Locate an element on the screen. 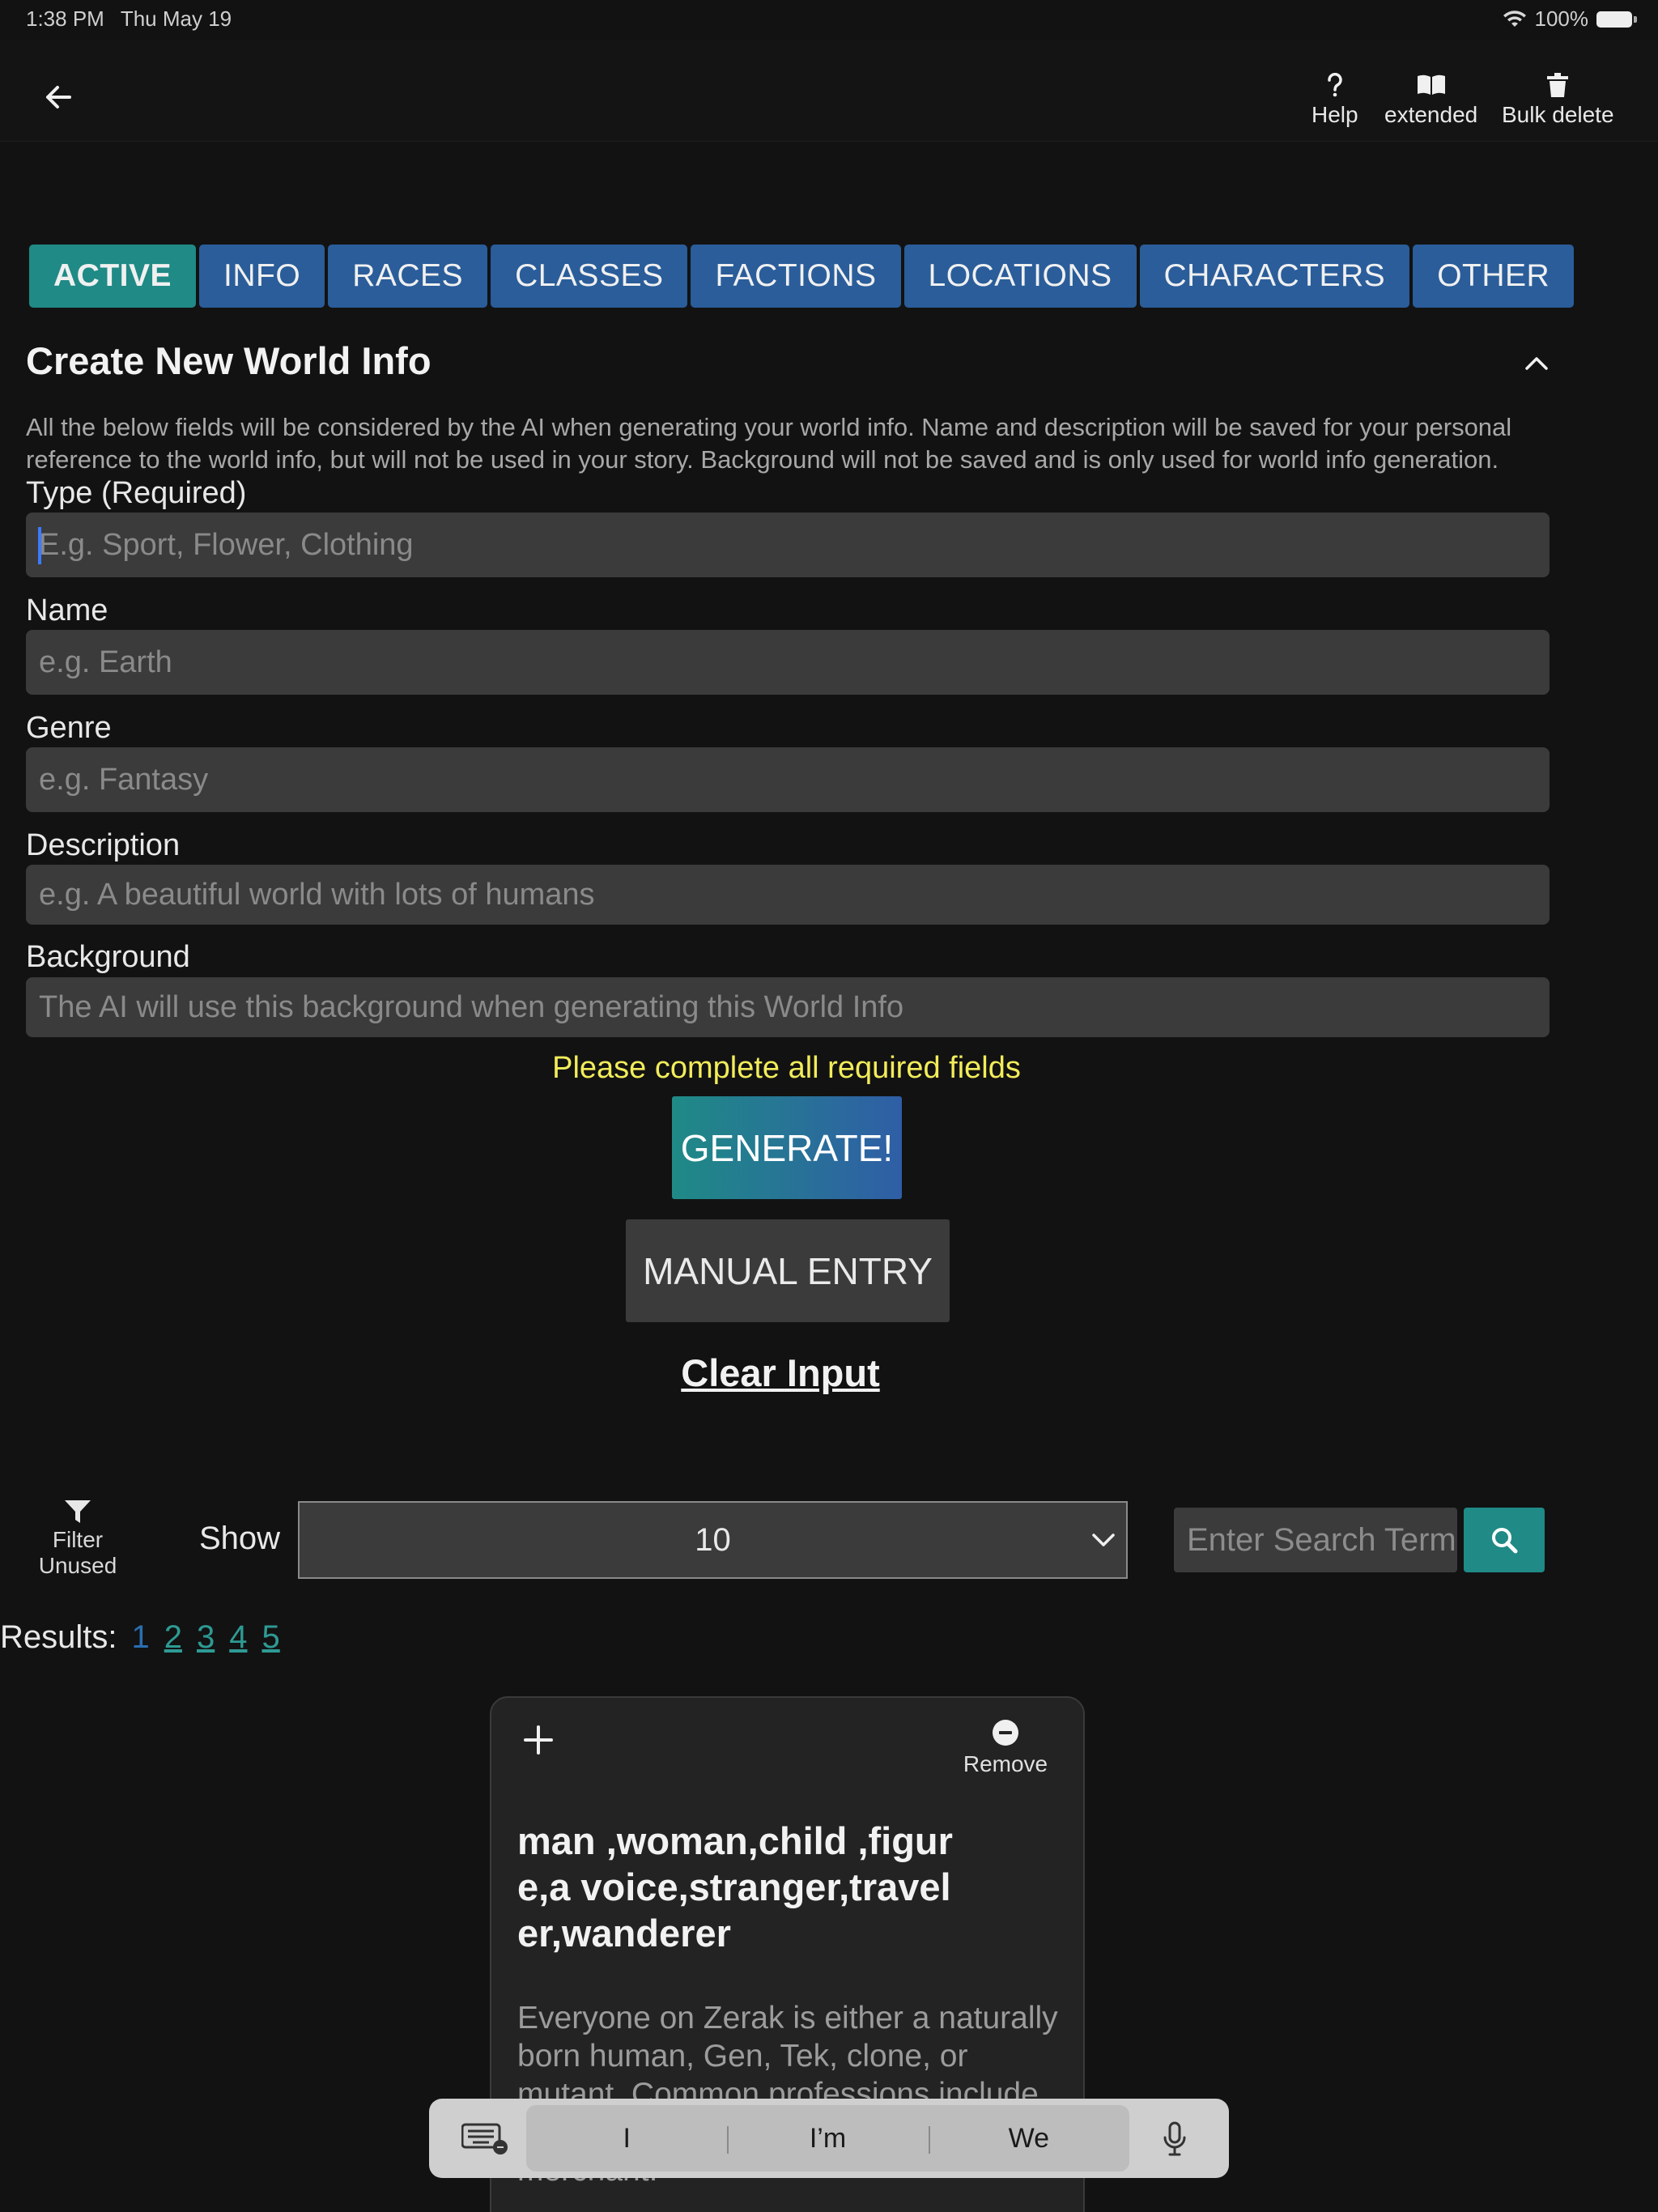 This screenshot has height=2212, width=1658. show-count-select: 10 is located at coordinates (713, 1540).